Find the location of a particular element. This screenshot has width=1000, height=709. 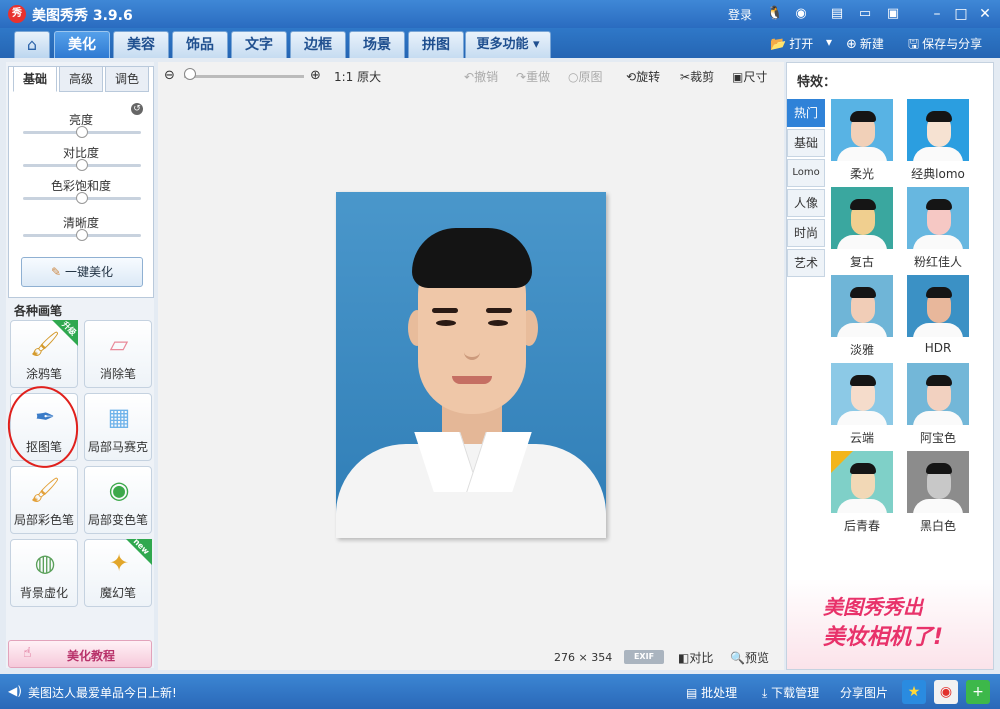

eraser-brush-button: ▱ 消除笔 is located at coordinates (118, 354).